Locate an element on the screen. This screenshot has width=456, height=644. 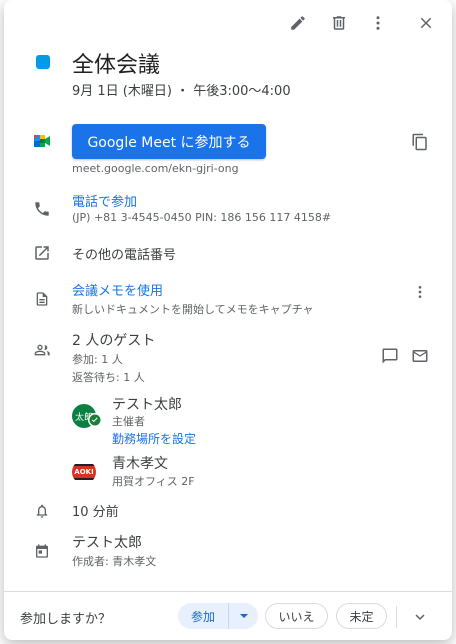
meeting-notes-description: 新しいドキュメントを開始してメモをキャプチャ is located at coordinates (193, 309).